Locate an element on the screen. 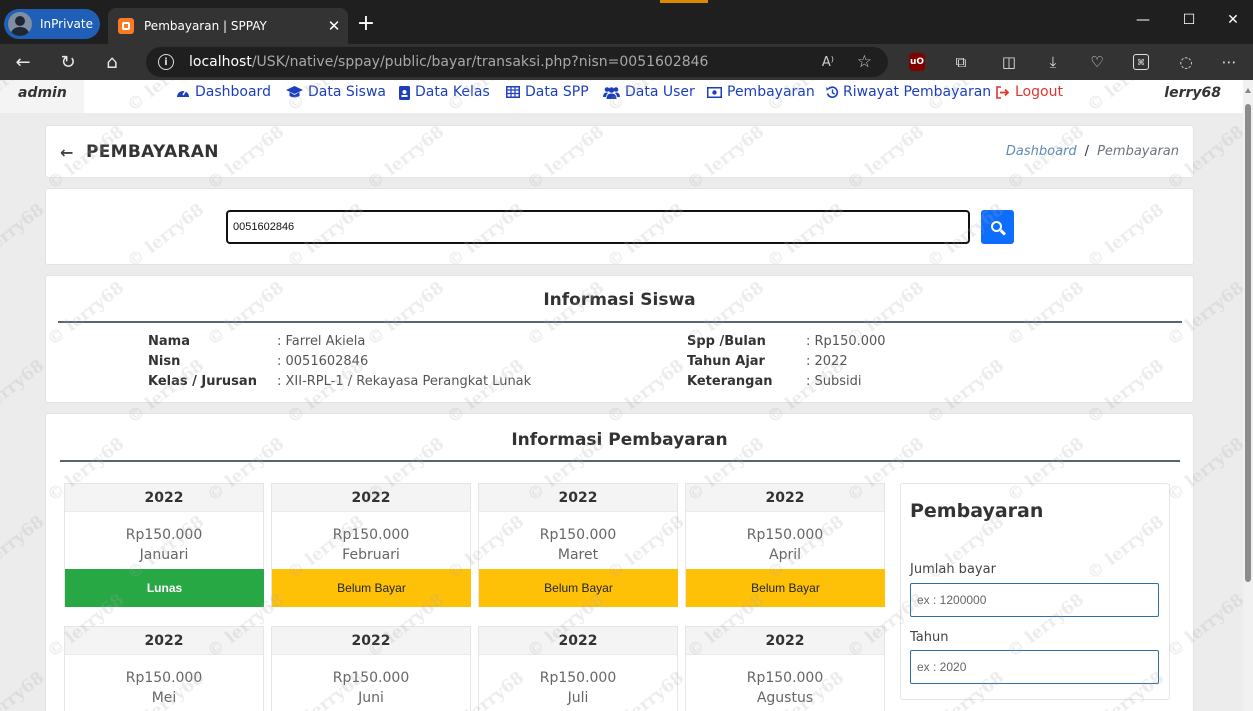 Image resolution: width=1253 pixels, height=711 pixels. page-scrollbar is located at coordinates (1248, 395).